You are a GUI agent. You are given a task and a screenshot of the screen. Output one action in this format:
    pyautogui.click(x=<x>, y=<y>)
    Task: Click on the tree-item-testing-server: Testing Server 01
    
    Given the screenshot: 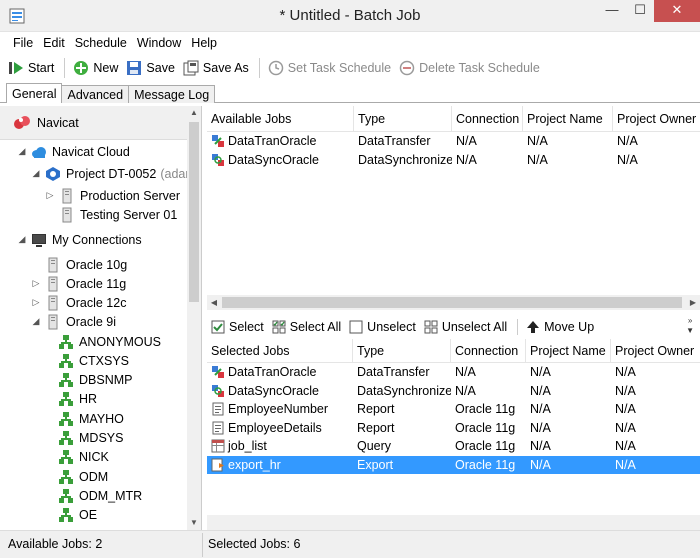 What is the action you would take?
    pyautogui.click(x=111, y=214)
    